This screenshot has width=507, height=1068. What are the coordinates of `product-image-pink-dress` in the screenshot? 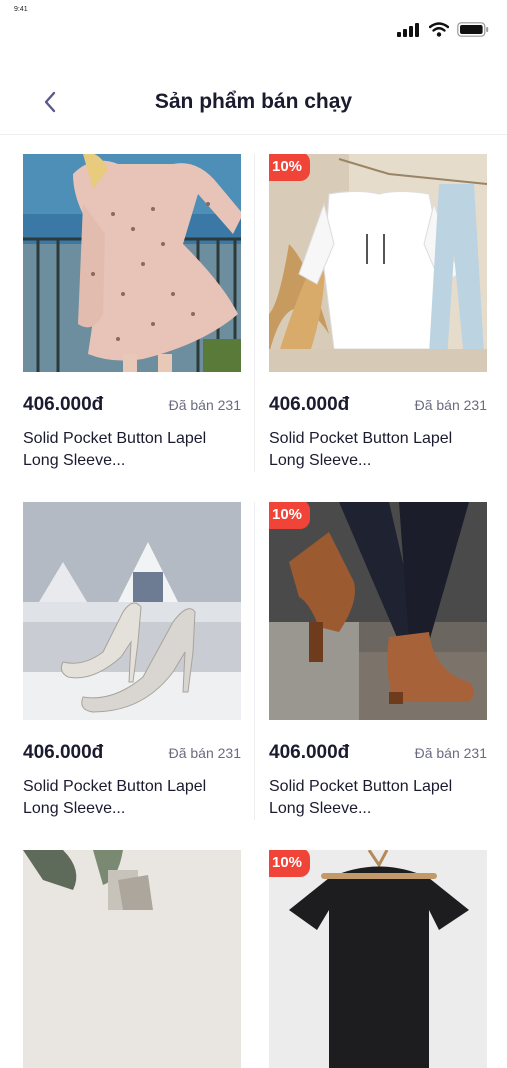 It's located at (132, 263).